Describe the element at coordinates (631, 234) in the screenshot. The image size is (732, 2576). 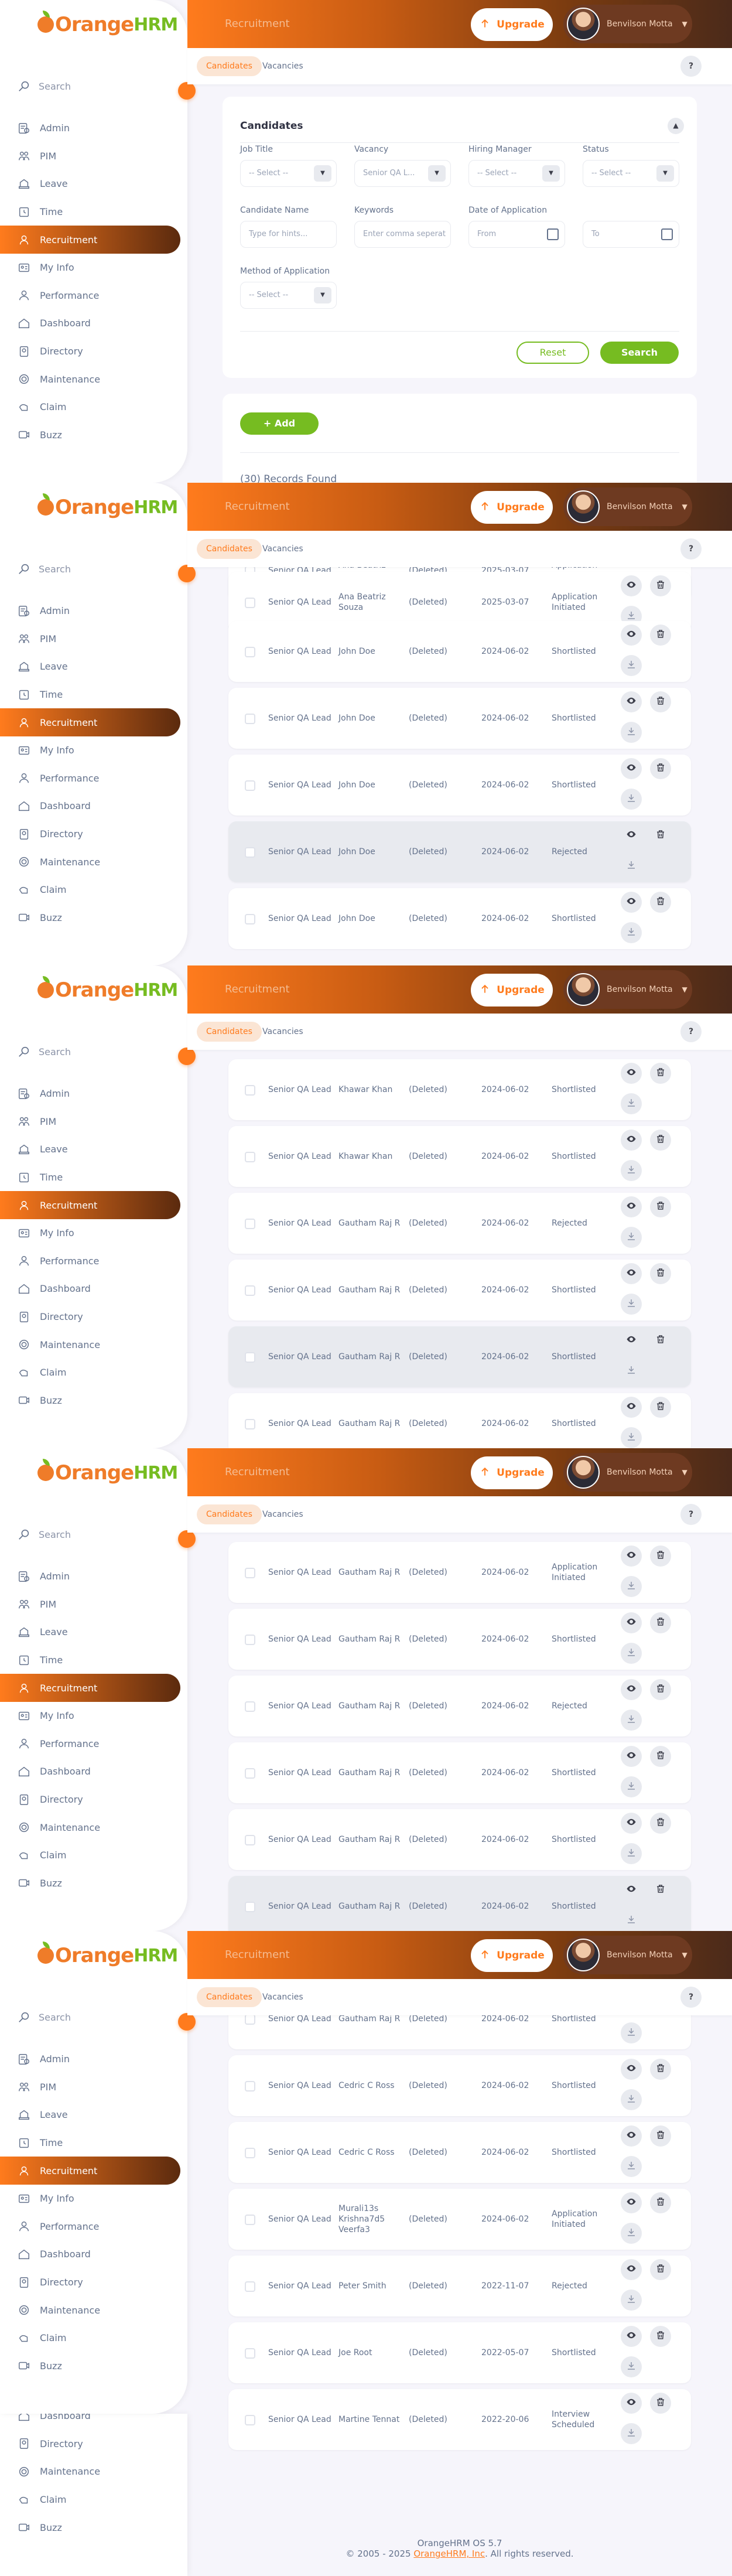
I see `date-to-input: To` at that location.